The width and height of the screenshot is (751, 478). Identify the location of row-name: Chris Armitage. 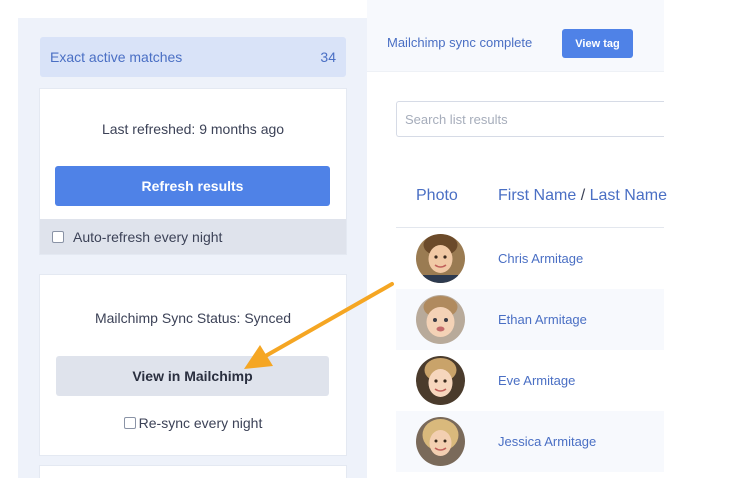
(540, 258).